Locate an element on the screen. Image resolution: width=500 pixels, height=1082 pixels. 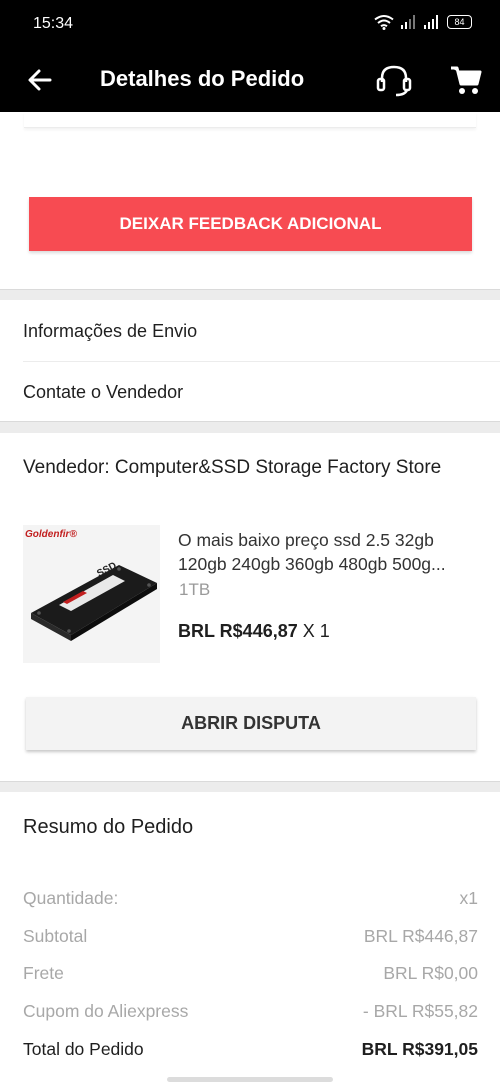
status-icons: 84 is located at coordinates (423, 22).